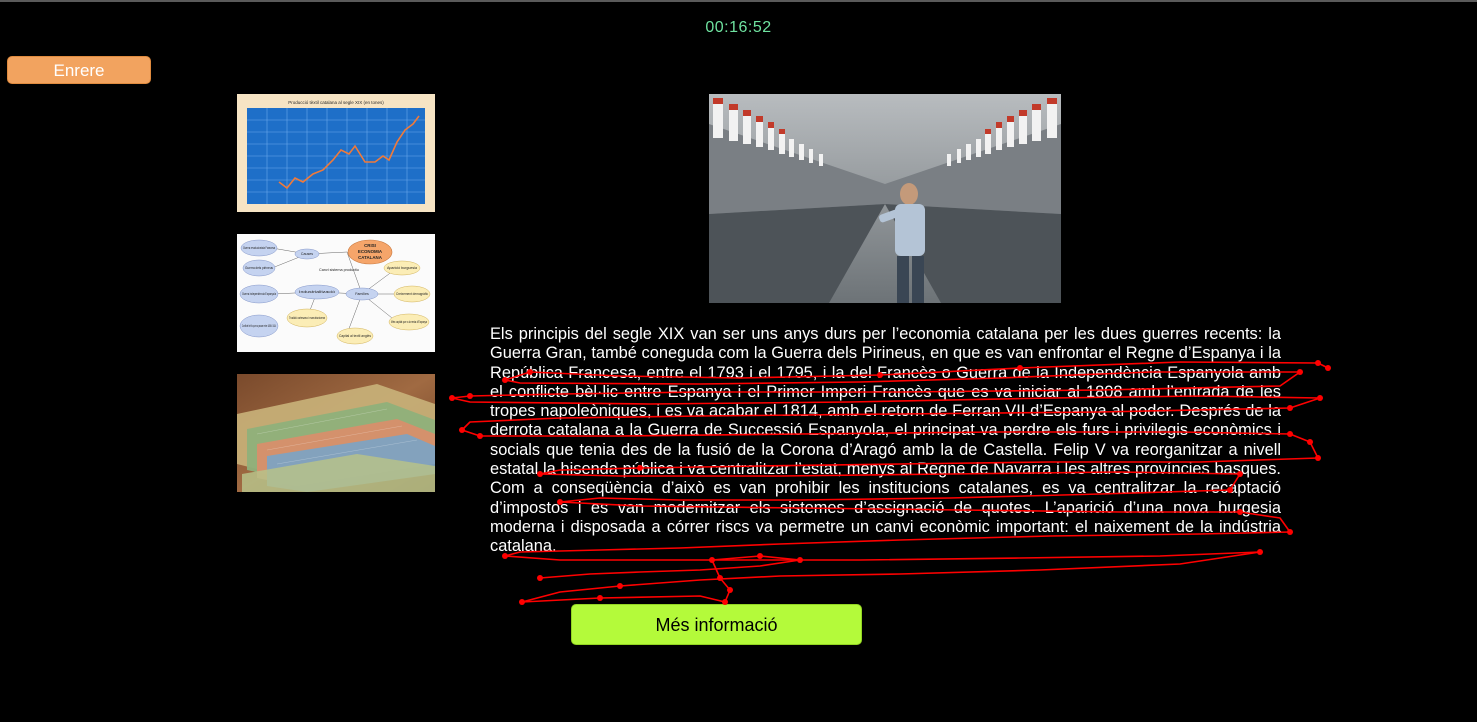 This screenshot has width=1477, height=722. Describe the element at coordinates (259, 248) in the screenshot. I see `diagram-node-left-1: Guerra revolucionària Francesa` at that location.